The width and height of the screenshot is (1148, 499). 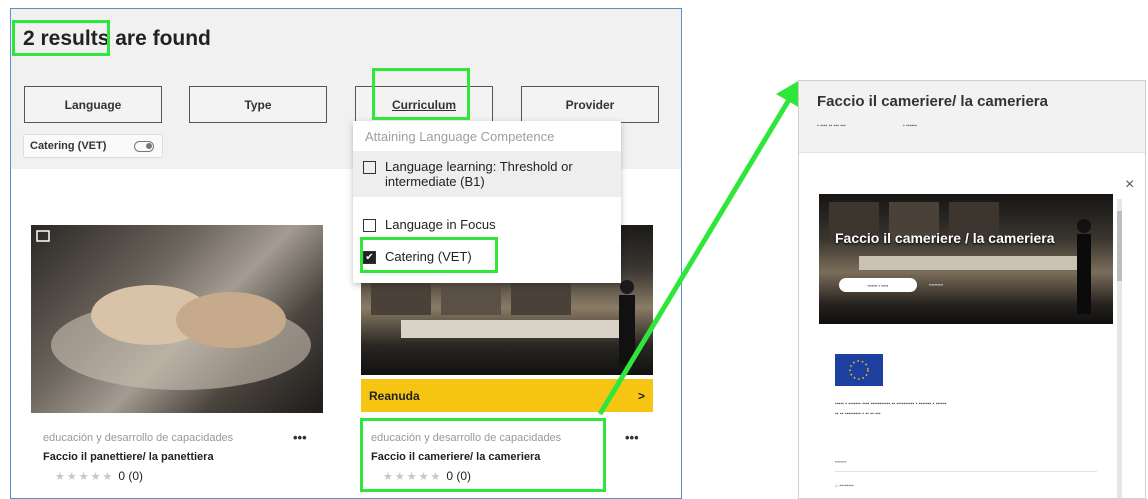 I want to click on course-image-panettiere, so click(x=177, y=319).